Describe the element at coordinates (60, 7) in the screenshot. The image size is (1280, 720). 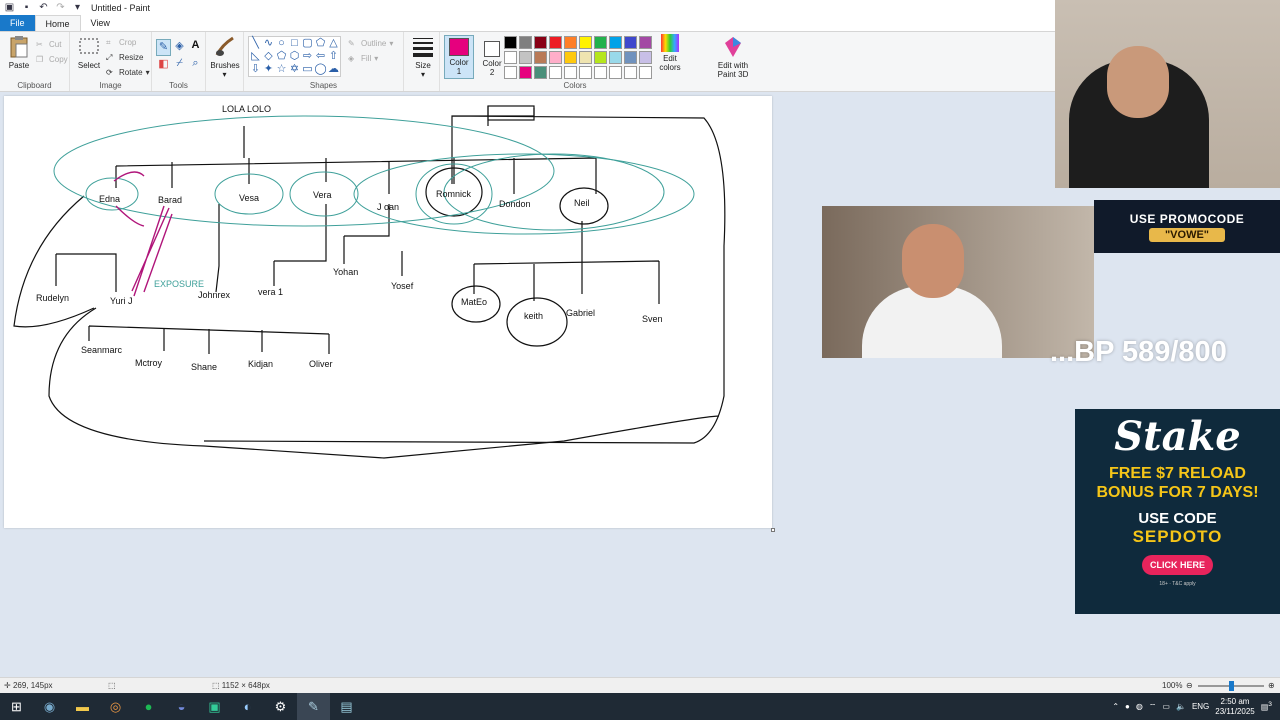
I see `redo-icon: ↷` at that location.